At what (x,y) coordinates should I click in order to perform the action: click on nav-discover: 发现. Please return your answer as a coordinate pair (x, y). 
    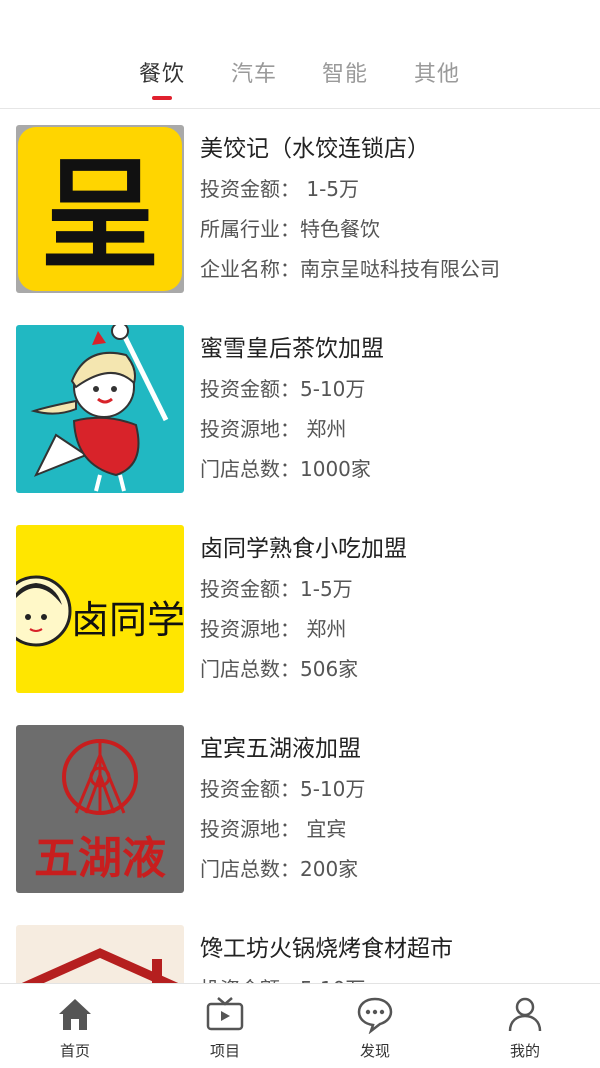
    Looking at the image, I should click on (375, 1029).